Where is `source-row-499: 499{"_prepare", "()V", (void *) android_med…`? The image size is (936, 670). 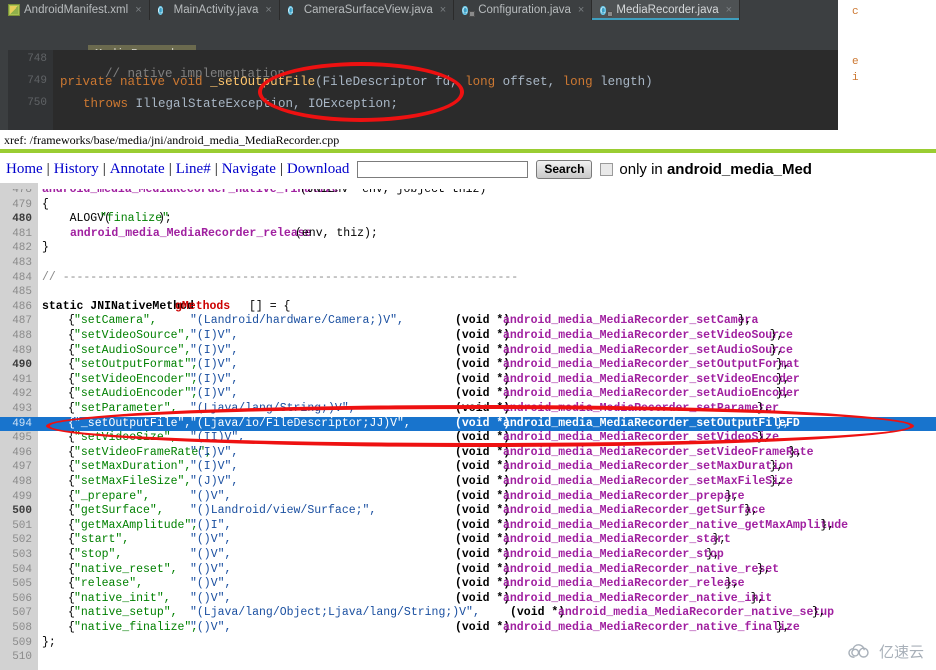 source-row-499: 499{"_prepare", "()V", (void *) android_med… is located at coordinates (468, 497).